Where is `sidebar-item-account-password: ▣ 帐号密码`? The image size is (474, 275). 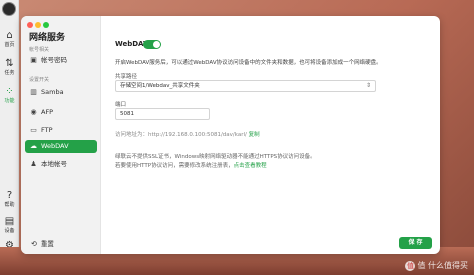 sidebar-item-account-password: ▣ 帐号密码 is located at coordinates (61, 60).